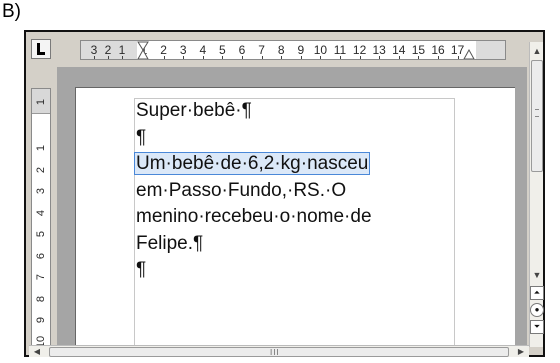 Image resolution: width=560 pixels, height=363 pixels. I want to click on ruler-tick: 11, so click(340, 50).